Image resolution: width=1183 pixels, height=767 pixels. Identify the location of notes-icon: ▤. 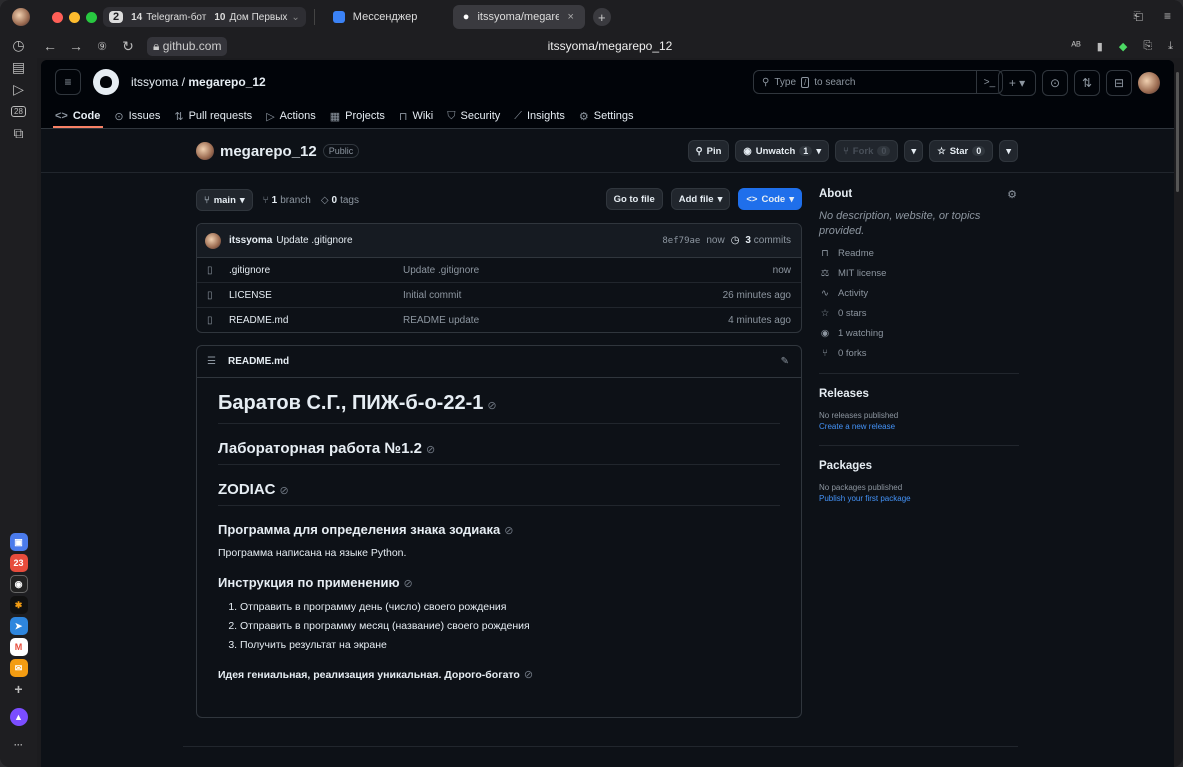
(18, 67).